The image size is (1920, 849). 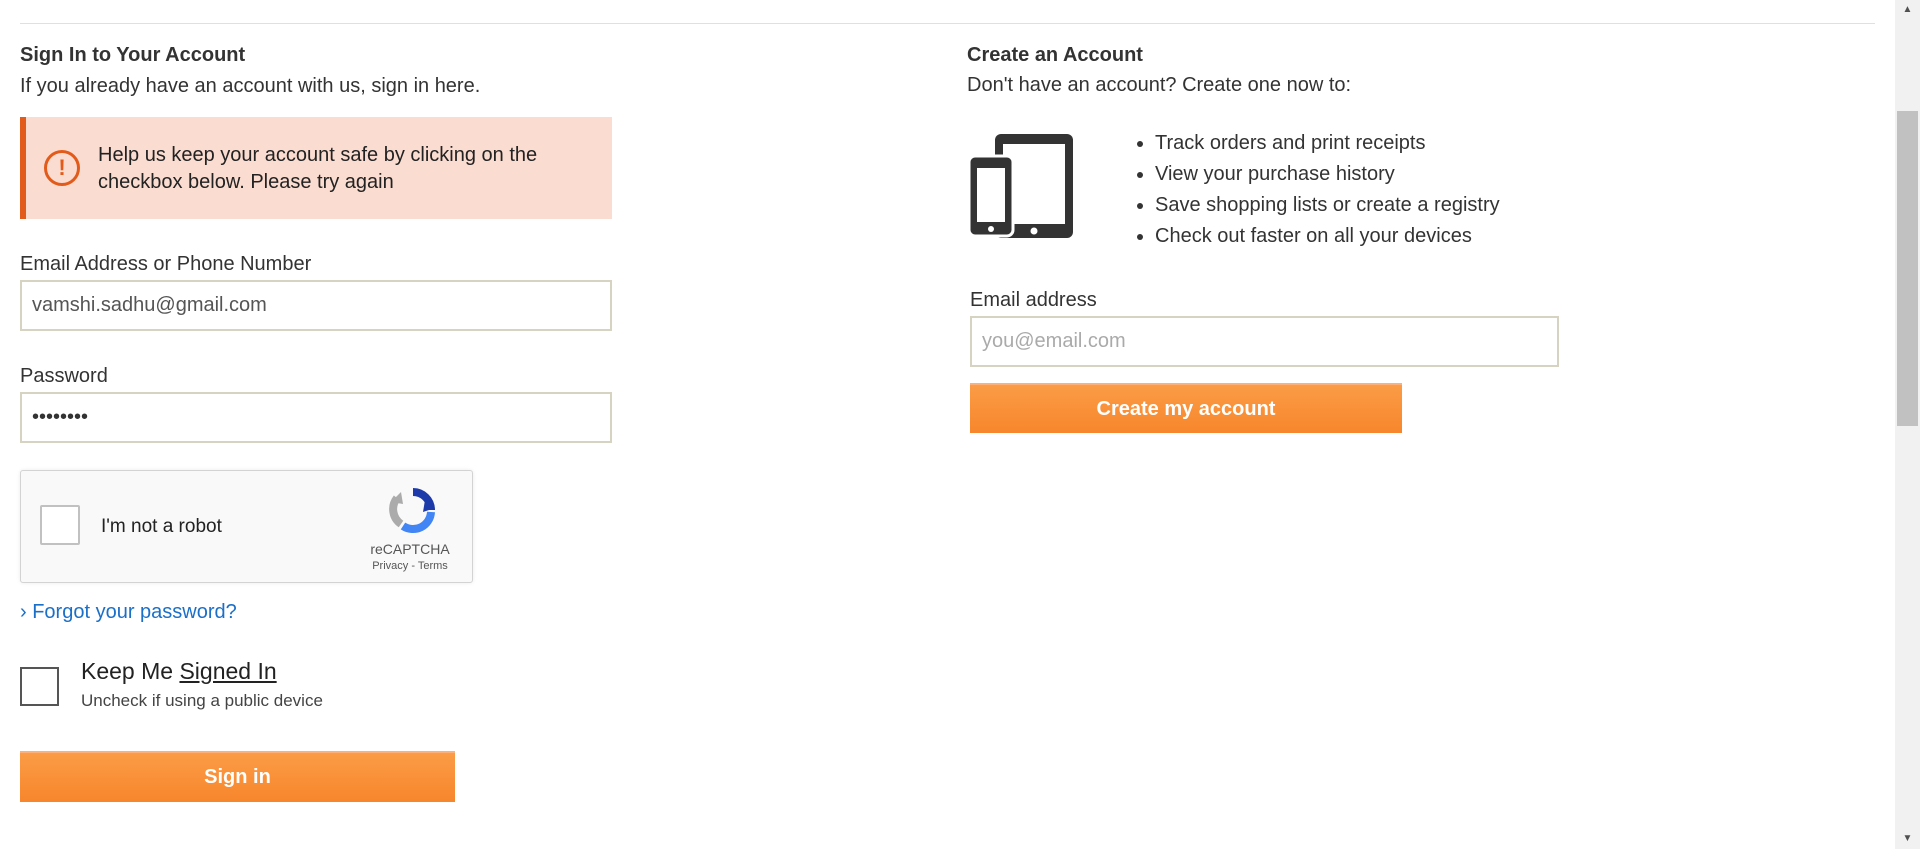 I want to click on sign-in-button: Sign in, so click(x=237, y=776).